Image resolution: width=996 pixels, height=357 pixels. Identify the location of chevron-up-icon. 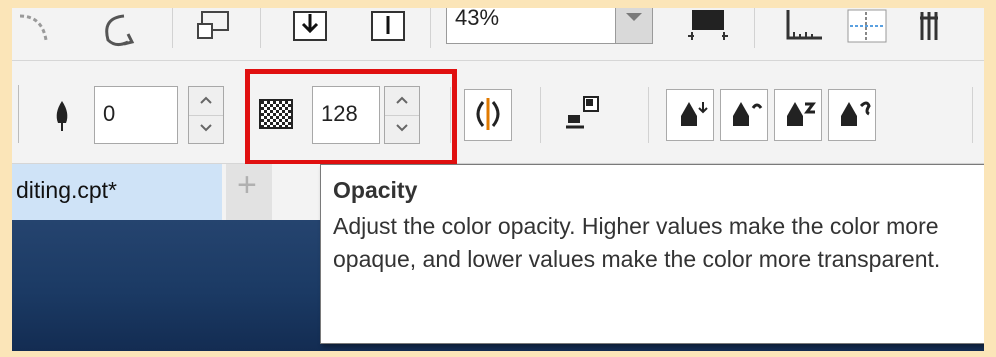
(206, 100).